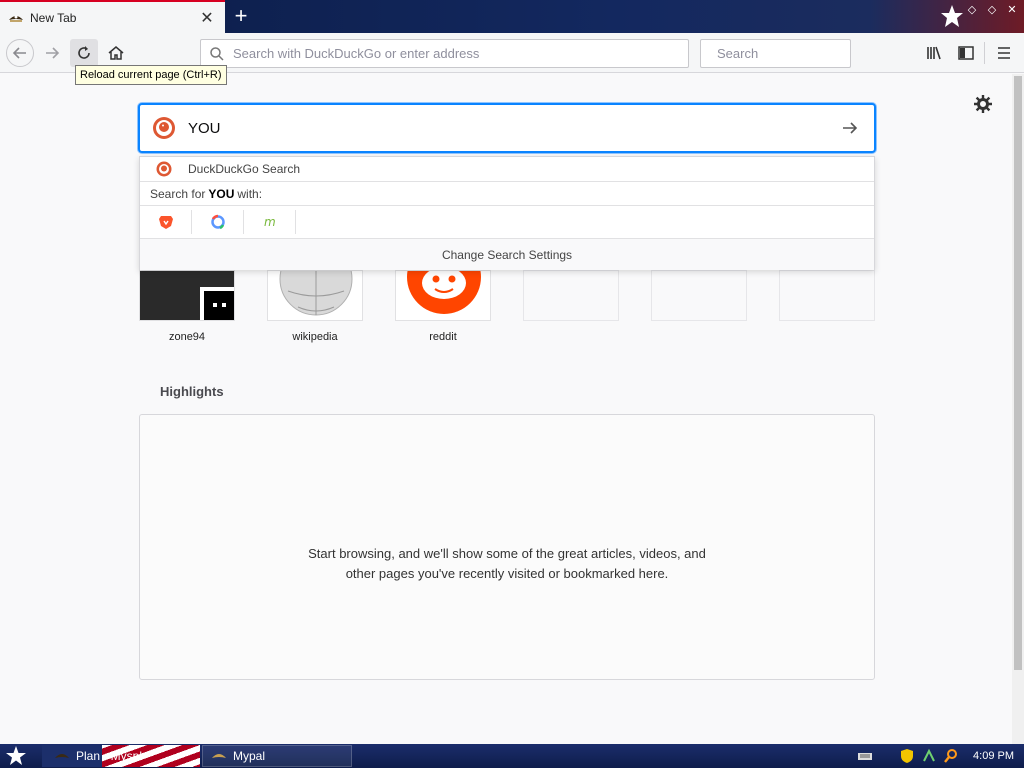  What do you see at coordinates (929, 756) in the screenshot?
I see `network-icon` at bounding box center [929, 756].